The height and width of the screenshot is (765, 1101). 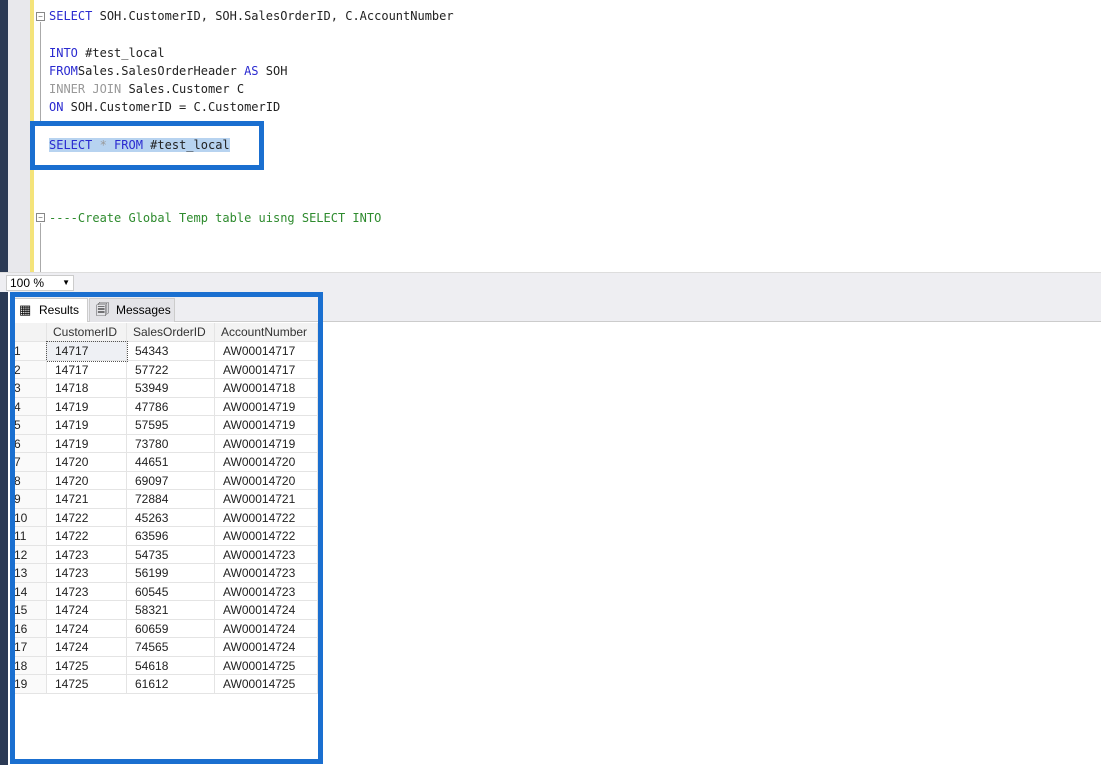 I want to click on grid-icon: ▦, so click(x=25, y=309).